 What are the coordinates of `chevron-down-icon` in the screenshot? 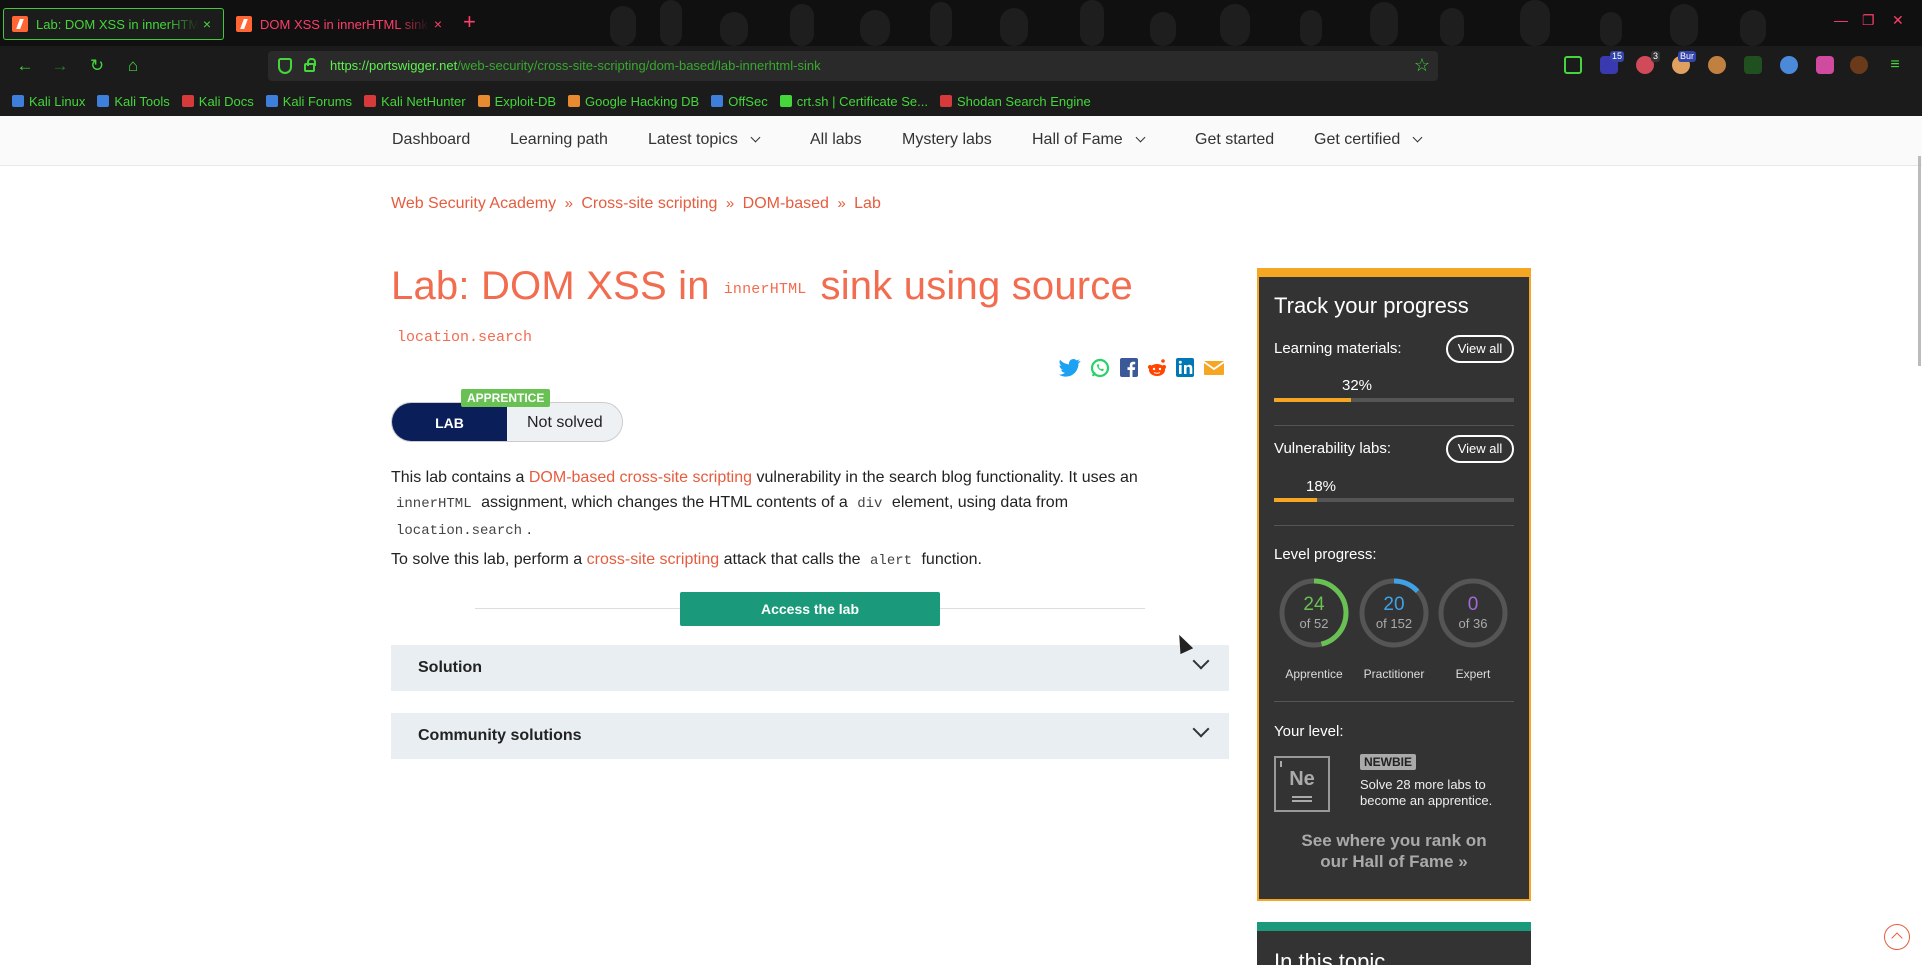 It's located at (1417, 137).